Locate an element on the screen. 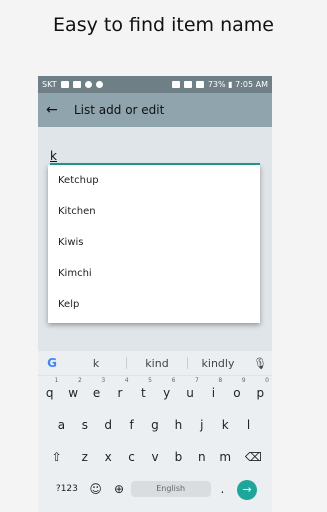 The image size is (327, 512). key-r: r4 is located at coordinates (119, 392).